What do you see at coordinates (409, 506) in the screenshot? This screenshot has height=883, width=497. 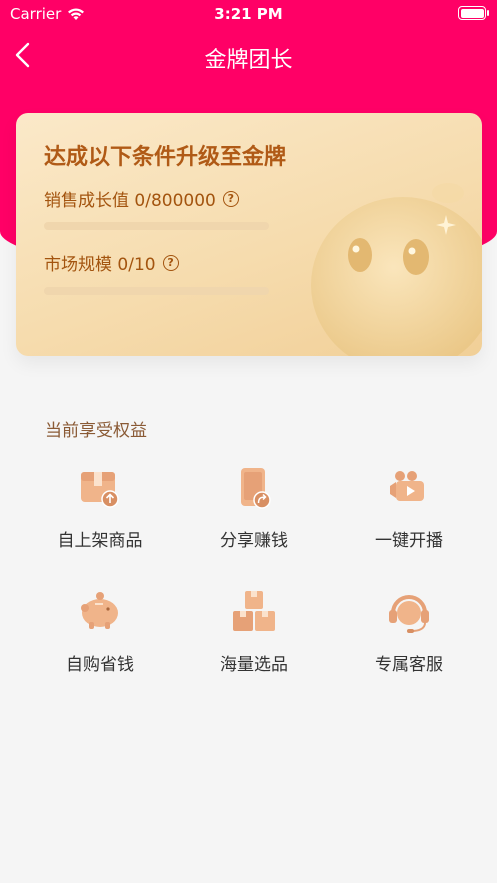 I see `benefit-one-click-live: 一键开播` at bounding box center [409, 506].